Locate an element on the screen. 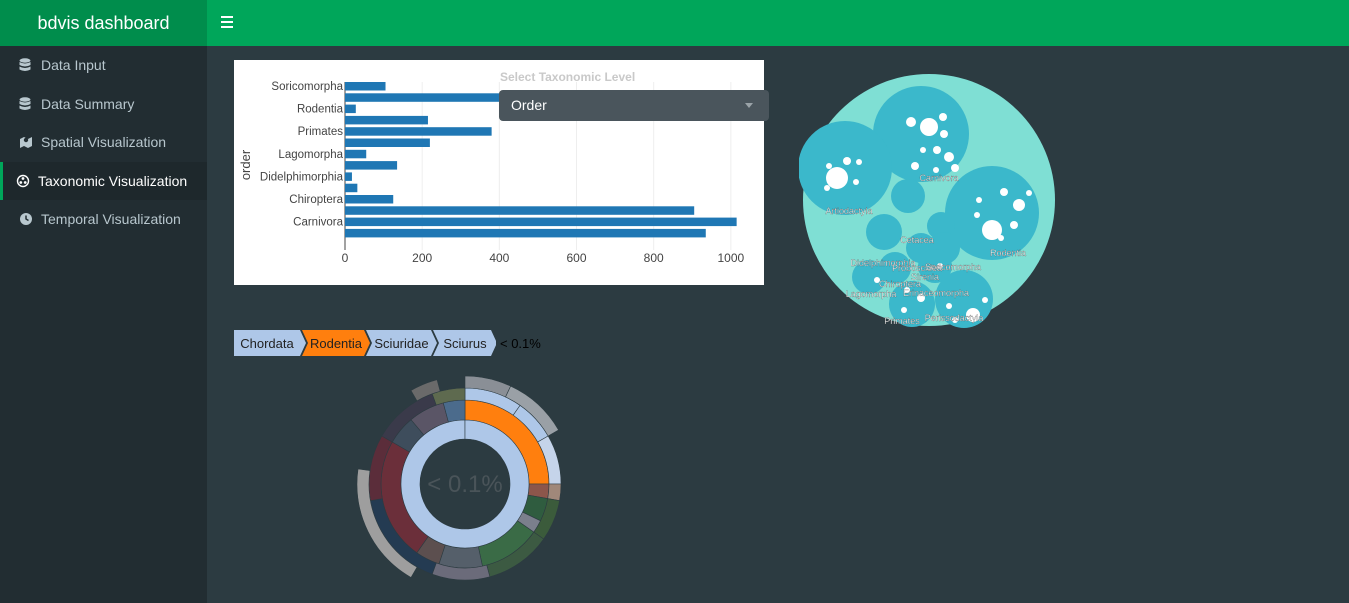  pack-label: Primates is located at coordinates (902, 321).